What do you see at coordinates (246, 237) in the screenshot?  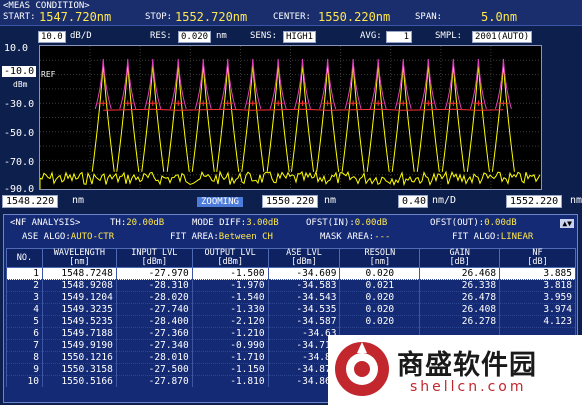 I see `fit-area-value: Between CH` at bounding box center [246, 237].